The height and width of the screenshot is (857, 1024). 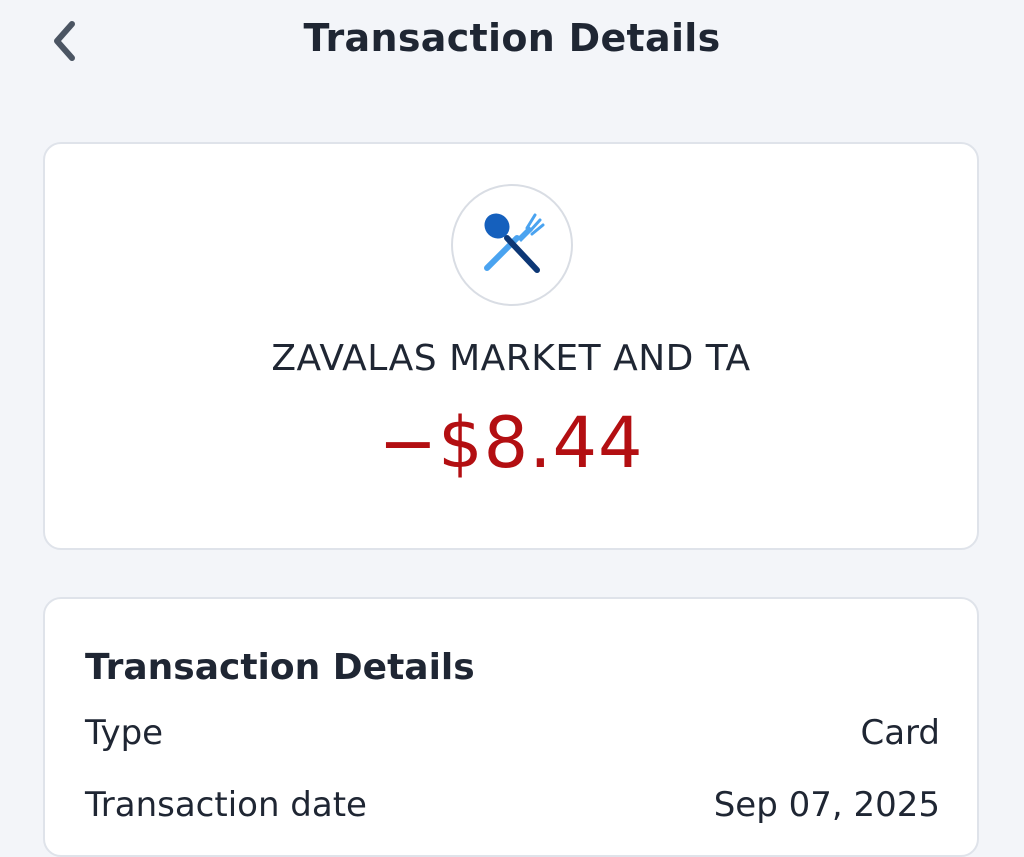 I want to click on merchant-name: ZAVALAS MARKET AND TA, so click(x=511, y=358).